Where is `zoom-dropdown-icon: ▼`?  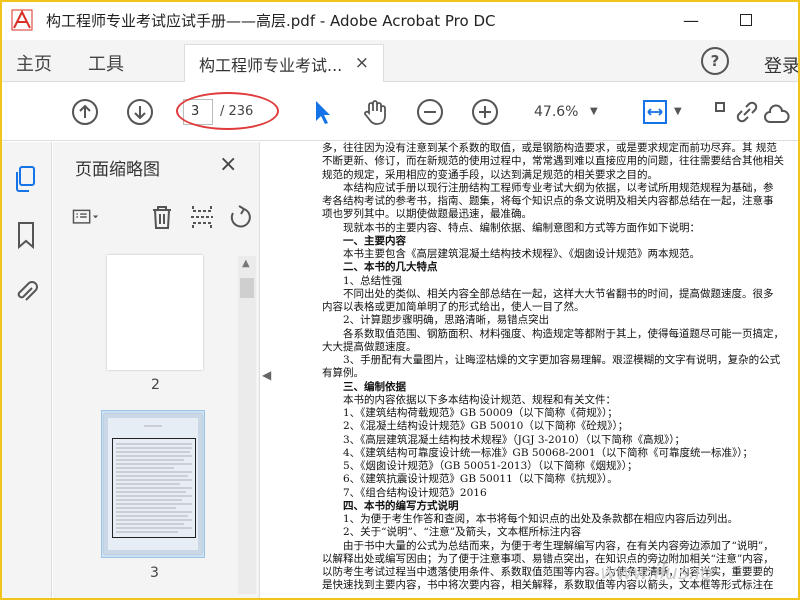 zoom-dropdown-icon: ▼ is located at coordinates (594, 111).